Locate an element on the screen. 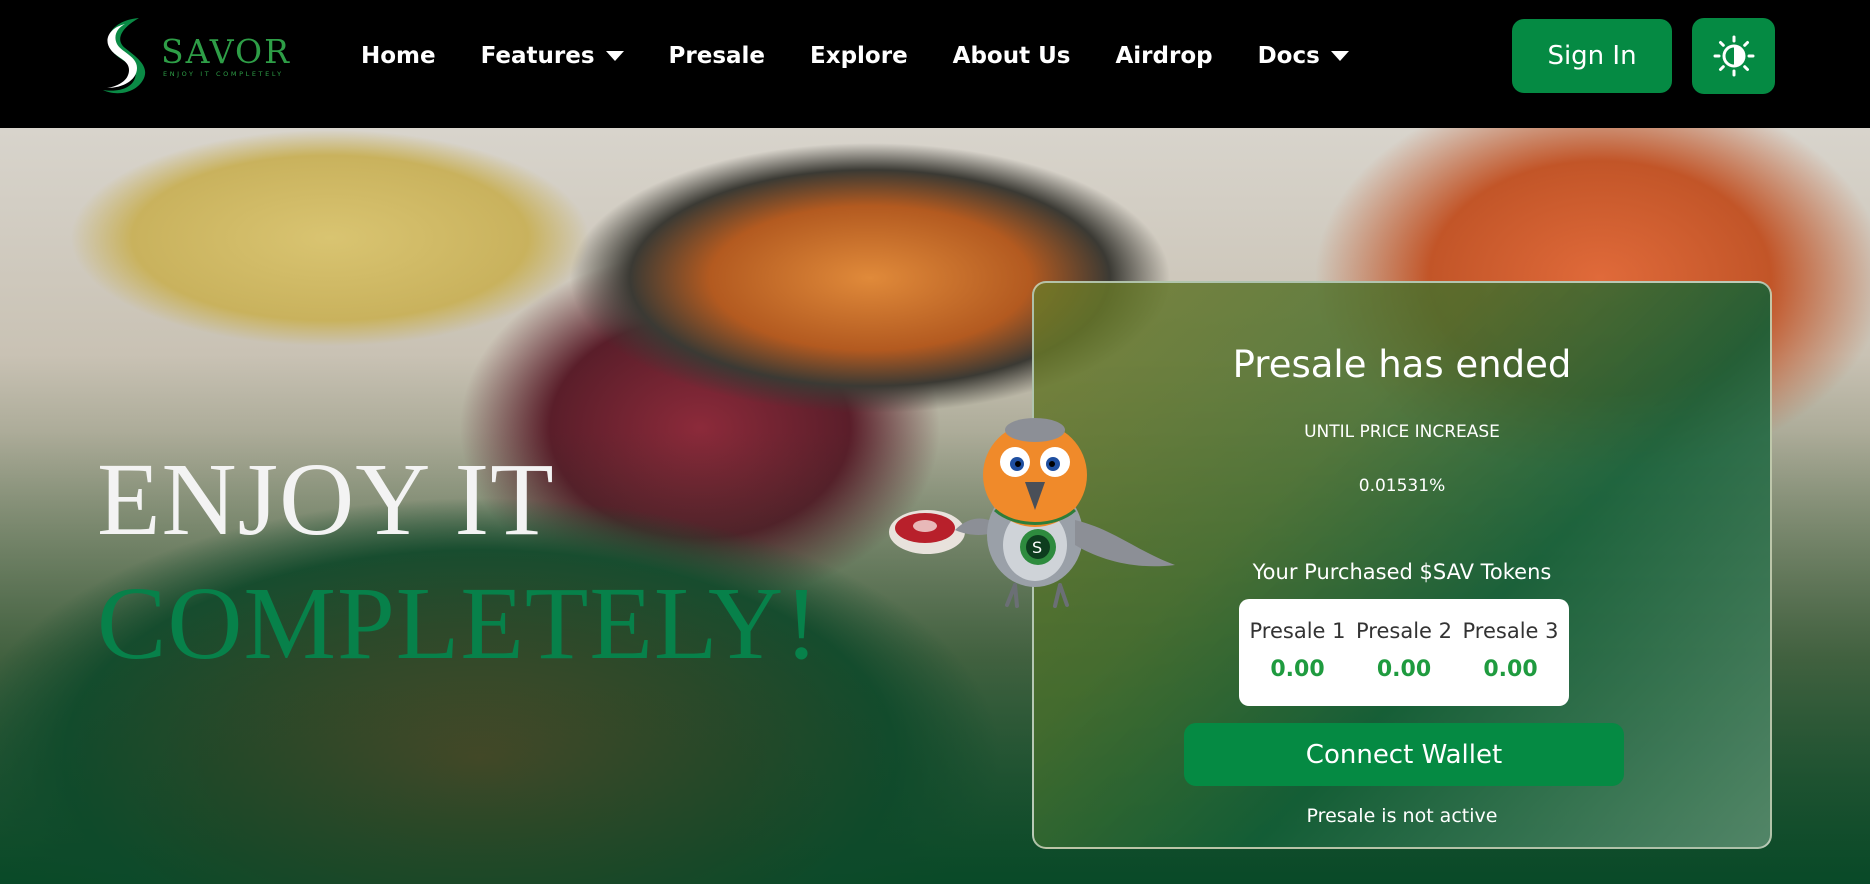  presale-stage-3: Presale 3 0.00 is located at coordinates (1511, 640).